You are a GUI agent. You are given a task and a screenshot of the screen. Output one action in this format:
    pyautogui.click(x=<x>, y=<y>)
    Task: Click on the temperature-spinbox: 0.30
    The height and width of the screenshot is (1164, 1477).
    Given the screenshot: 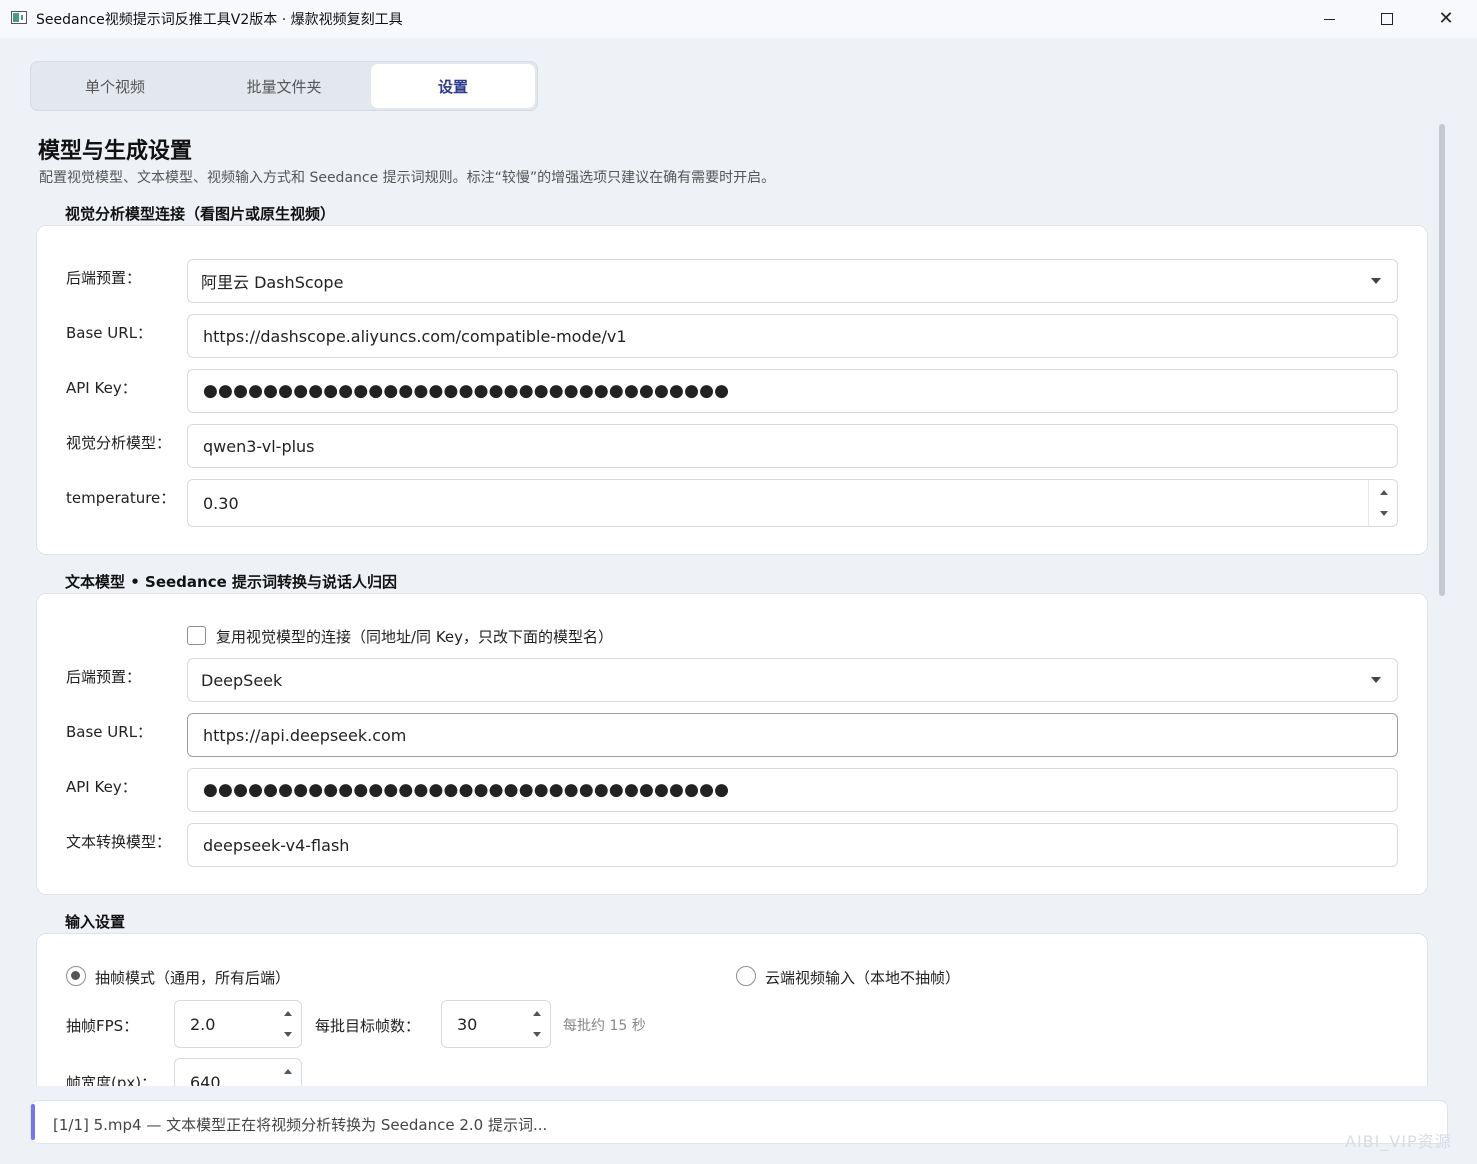 What is the action you would take?
    pyautogui.click(x=792, y=503)
    